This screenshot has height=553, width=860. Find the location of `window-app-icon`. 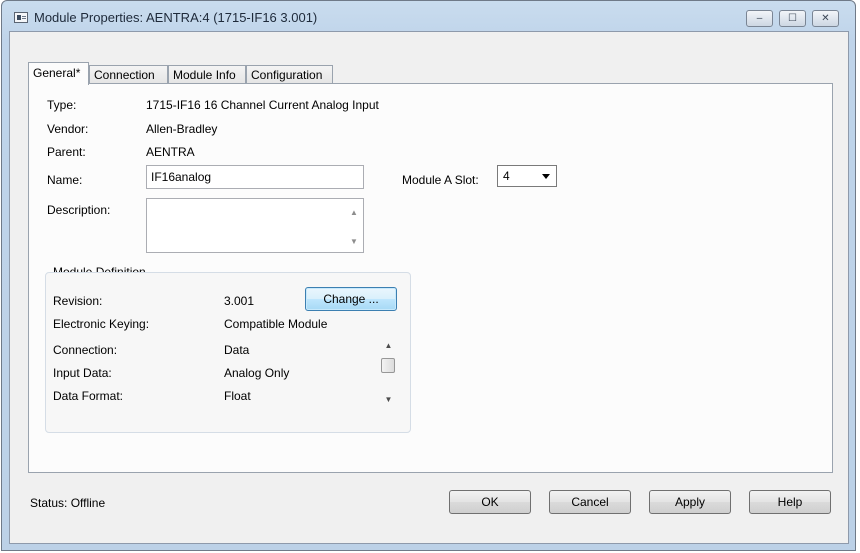

window-app-icon is located at coordinates (21, 17).